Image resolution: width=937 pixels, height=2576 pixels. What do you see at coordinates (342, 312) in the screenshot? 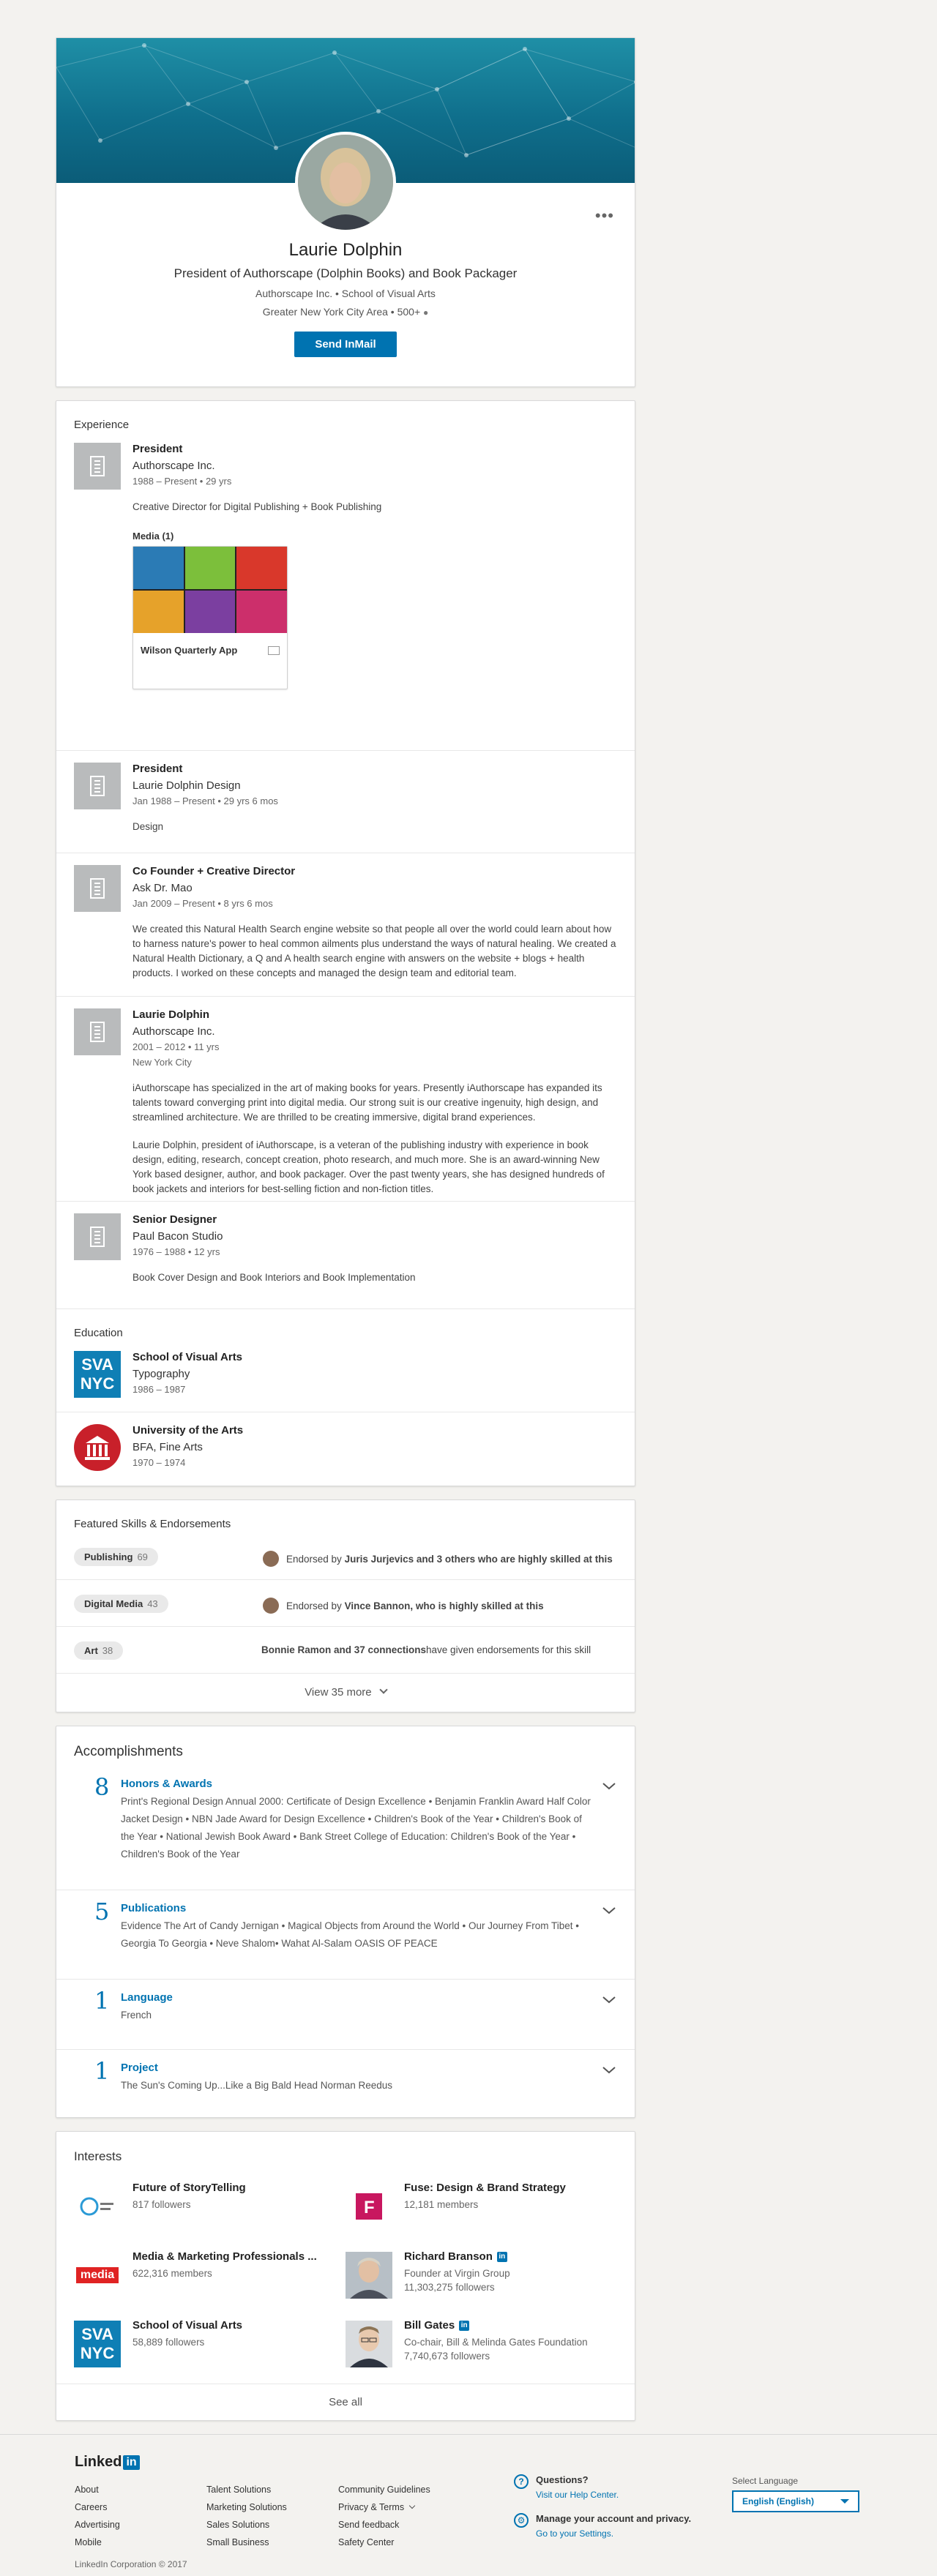
I see `location-text: Greater New York City Area • 500+` at bounding box center [342, 312].